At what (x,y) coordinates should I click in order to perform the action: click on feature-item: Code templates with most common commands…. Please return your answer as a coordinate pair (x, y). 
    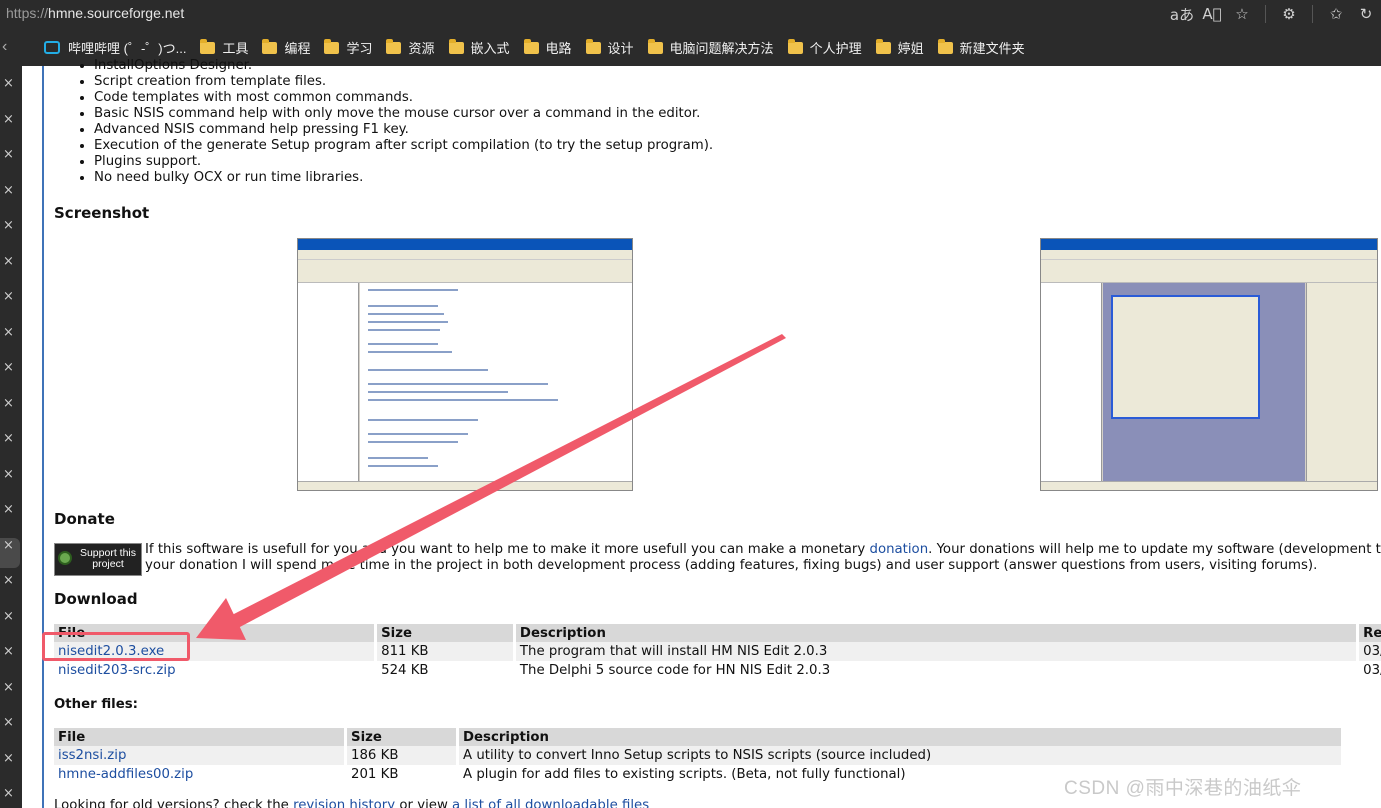
    Looking at the image, I should click on (737, 98).